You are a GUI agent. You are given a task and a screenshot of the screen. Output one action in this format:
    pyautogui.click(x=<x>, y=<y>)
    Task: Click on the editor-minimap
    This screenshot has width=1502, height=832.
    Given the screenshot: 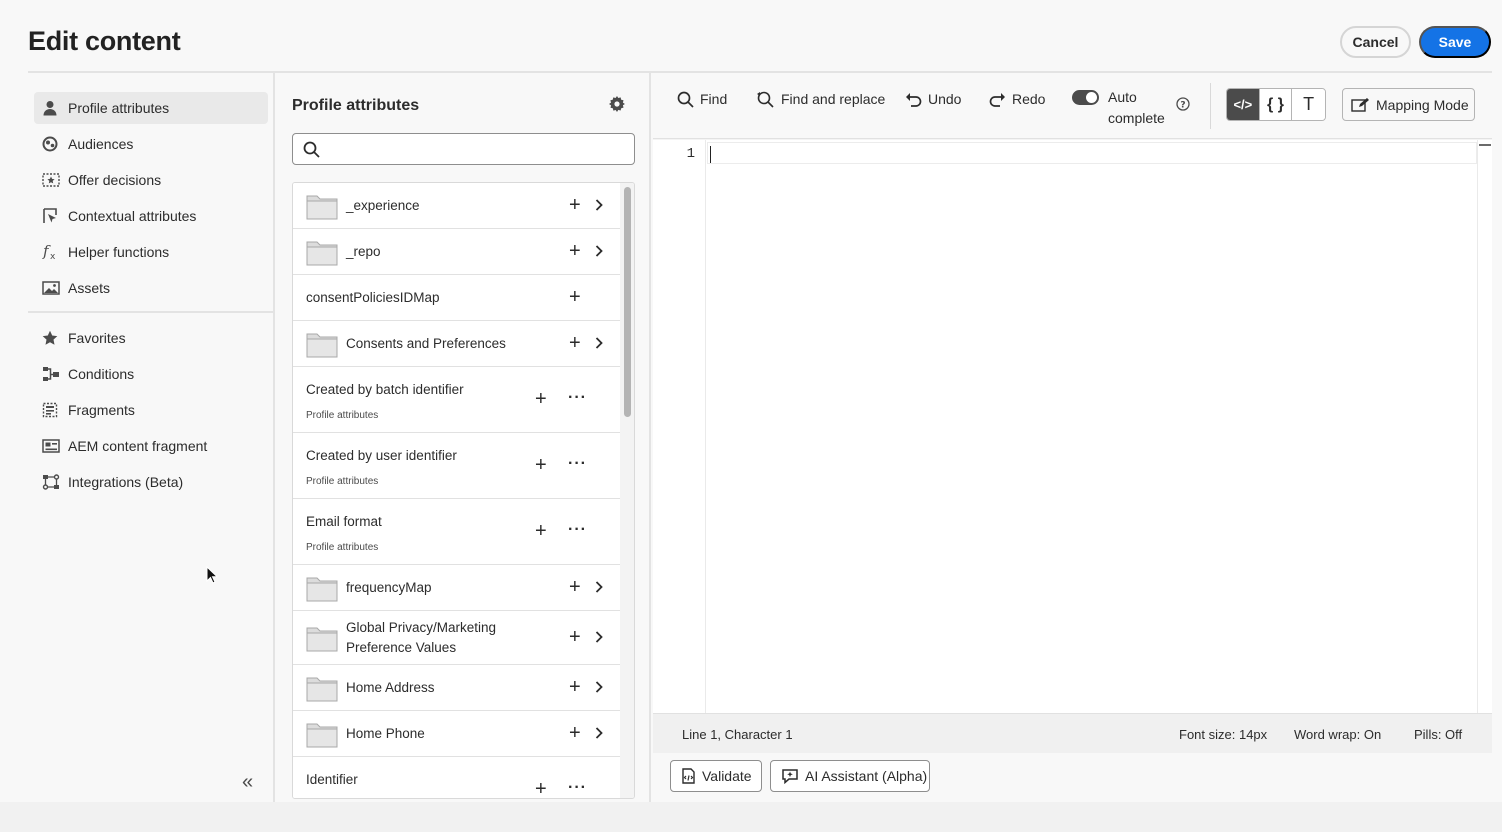 What is the action you would take?
    pyautogui.click(x=1484, y=426)
    